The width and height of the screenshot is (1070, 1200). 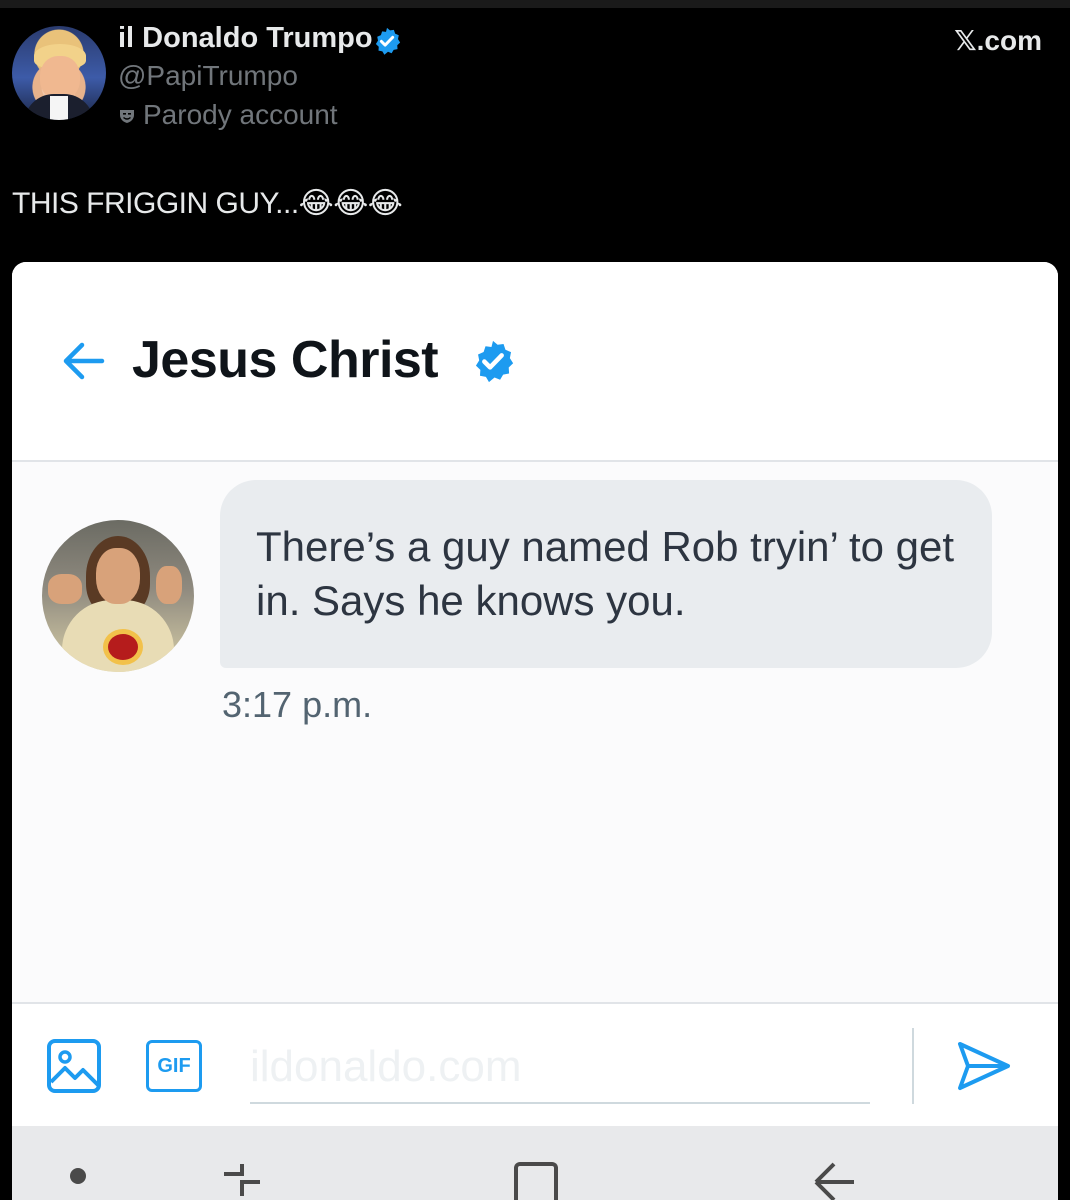 I want to click on back-arrow-icon, so click(x=83, y=361).